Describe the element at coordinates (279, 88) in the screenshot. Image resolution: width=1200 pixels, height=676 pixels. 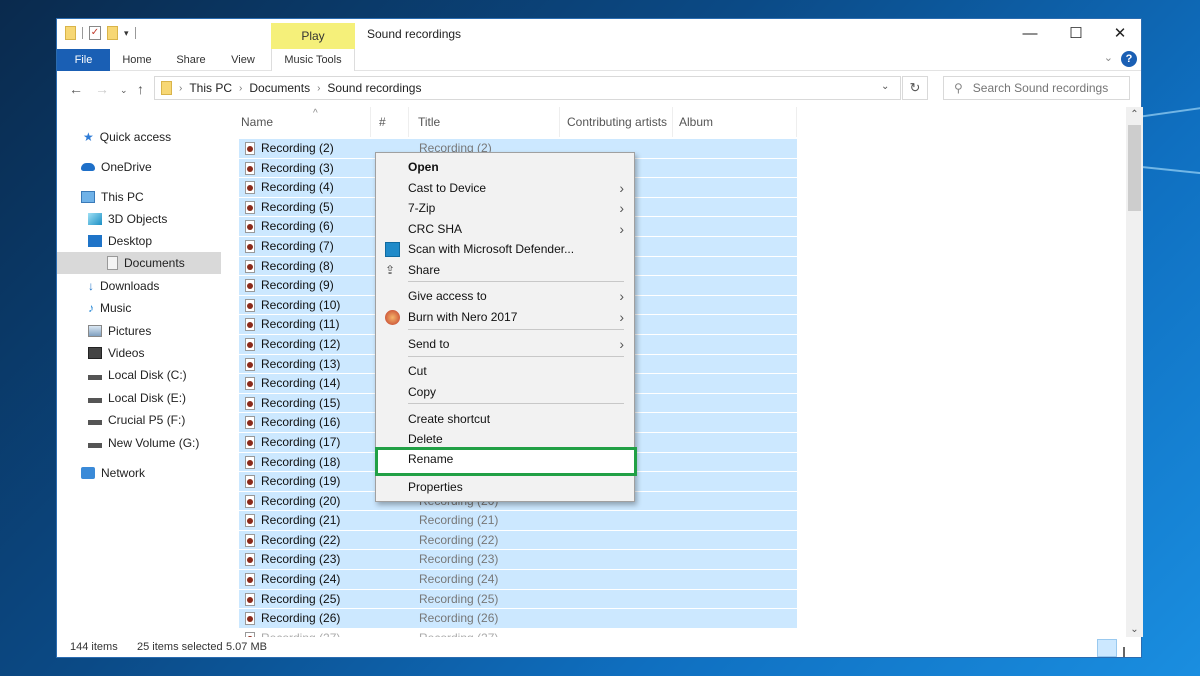
I see `breadcrumb-documents: Documents` at that location.